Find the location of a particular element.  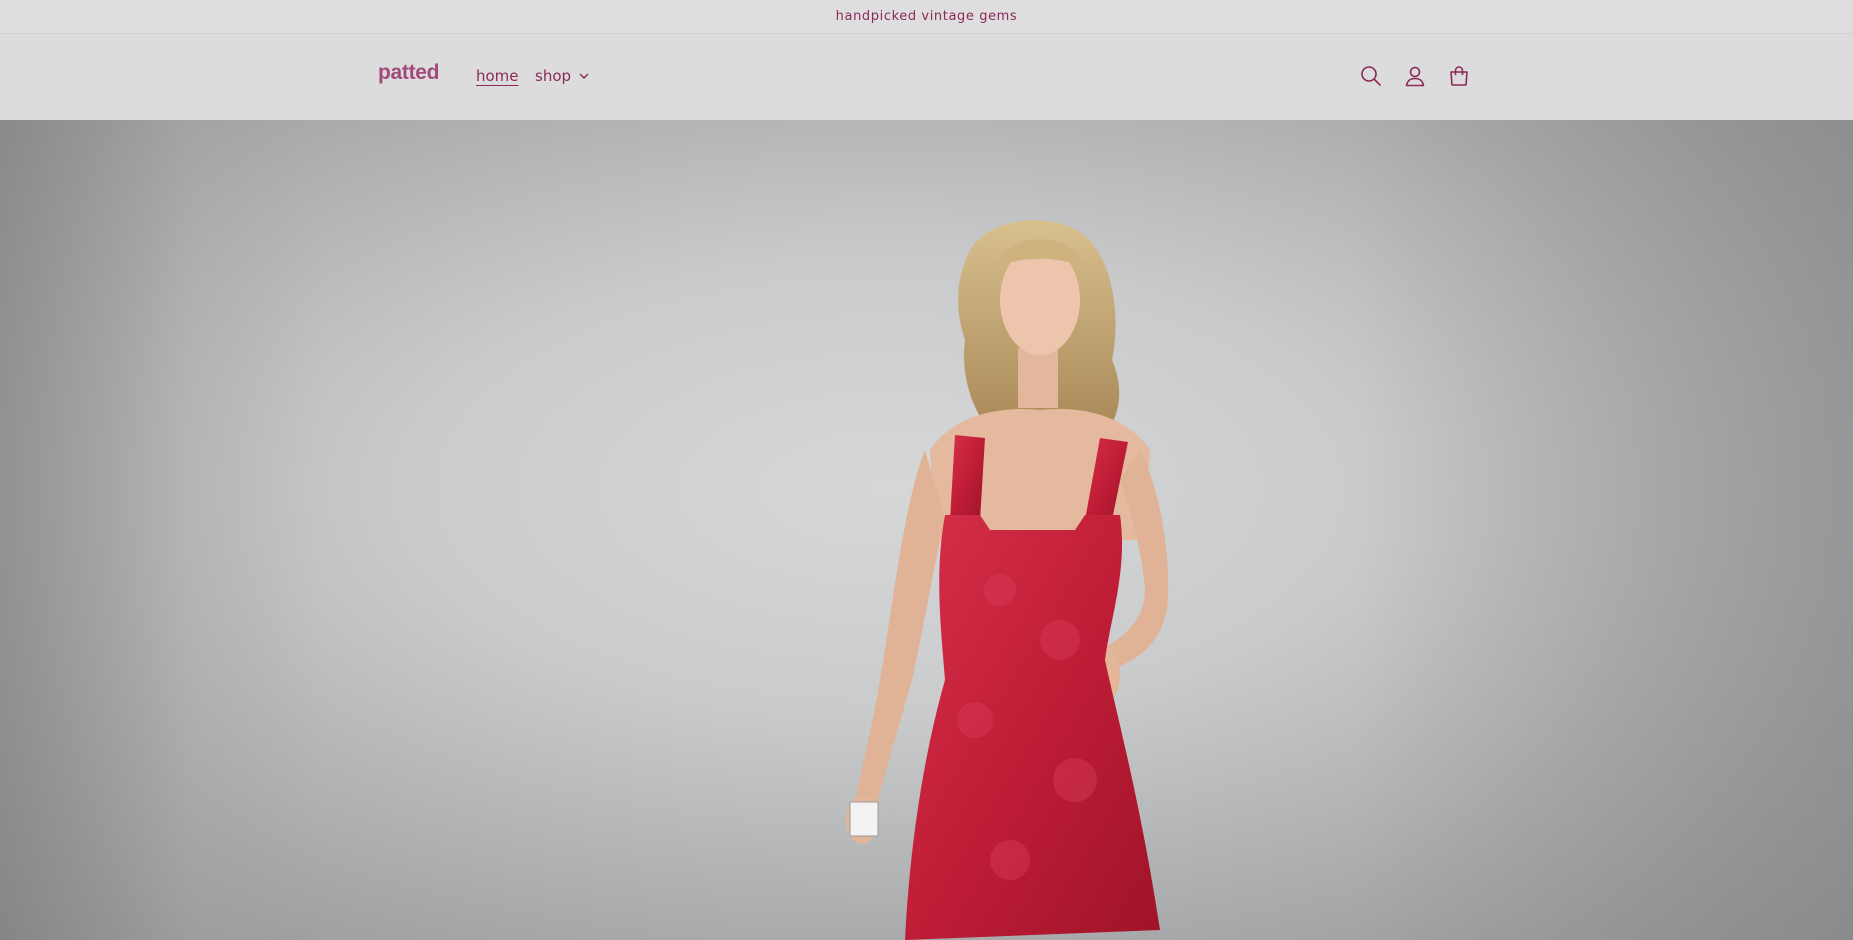

cart-icon is located at coordinates (1459, 76).